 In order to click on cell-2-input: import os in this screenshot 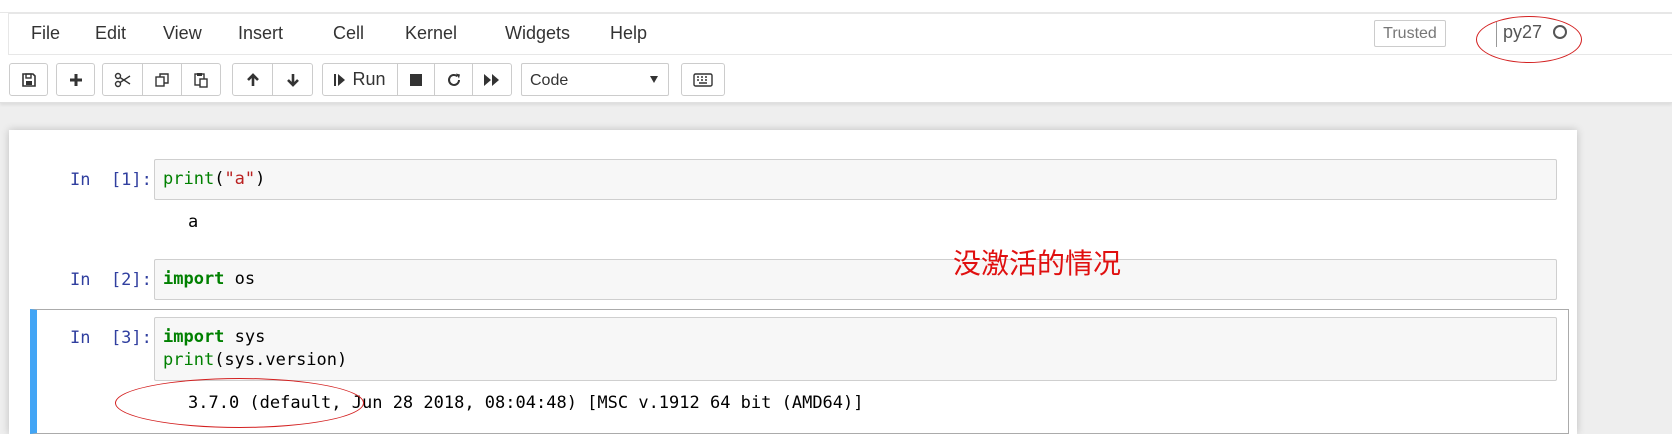, I will do `click(855, 279)`.